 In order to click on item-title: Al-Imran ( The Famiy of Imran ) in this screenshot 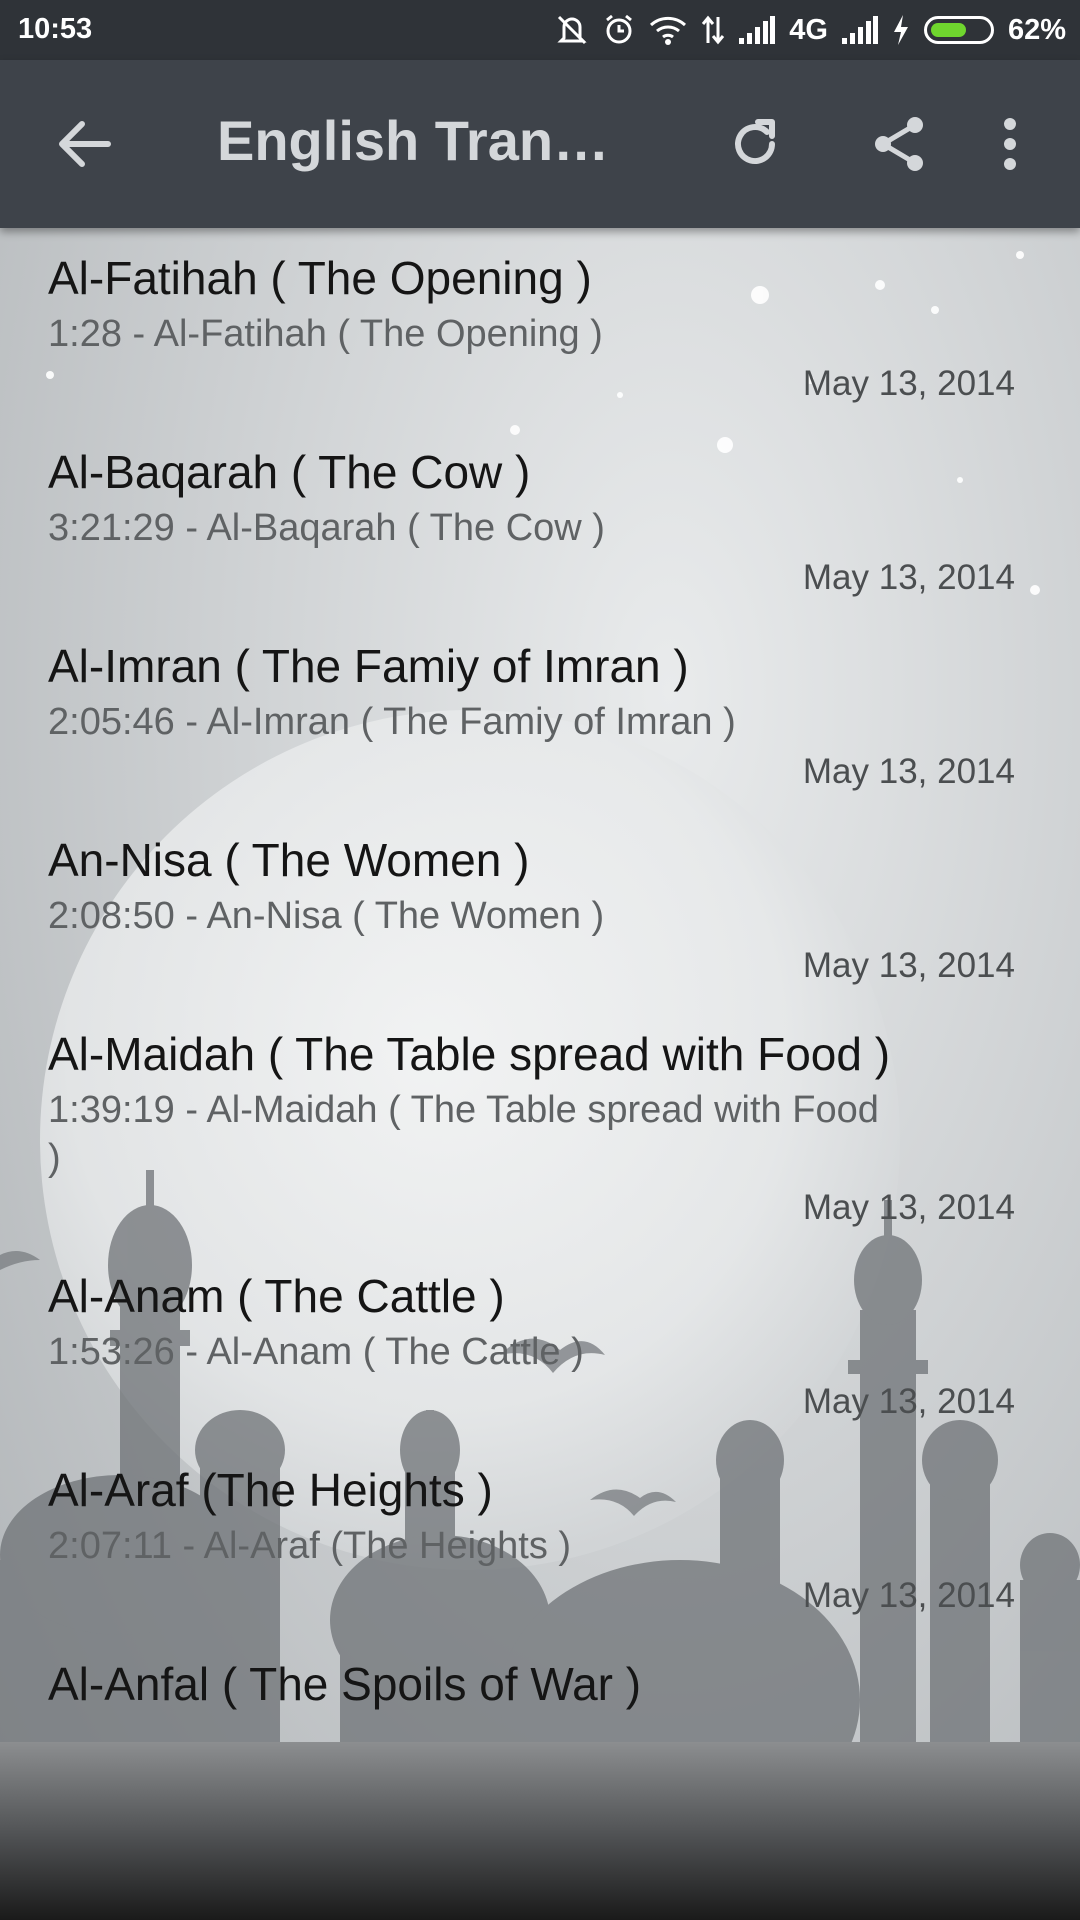, I will do `click(368, 666)`.